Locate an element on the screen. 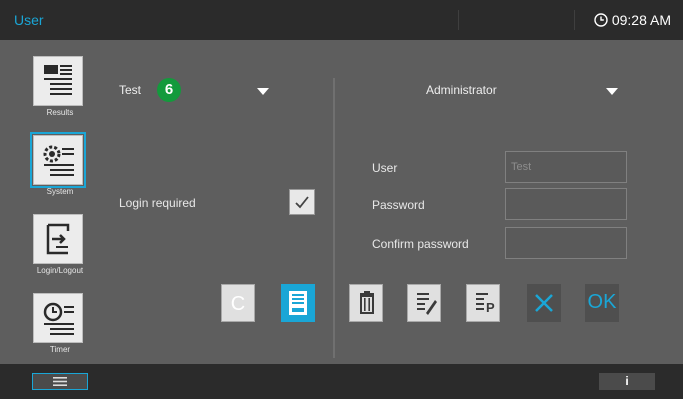  trash-icon is located at coordinates (367, 302).